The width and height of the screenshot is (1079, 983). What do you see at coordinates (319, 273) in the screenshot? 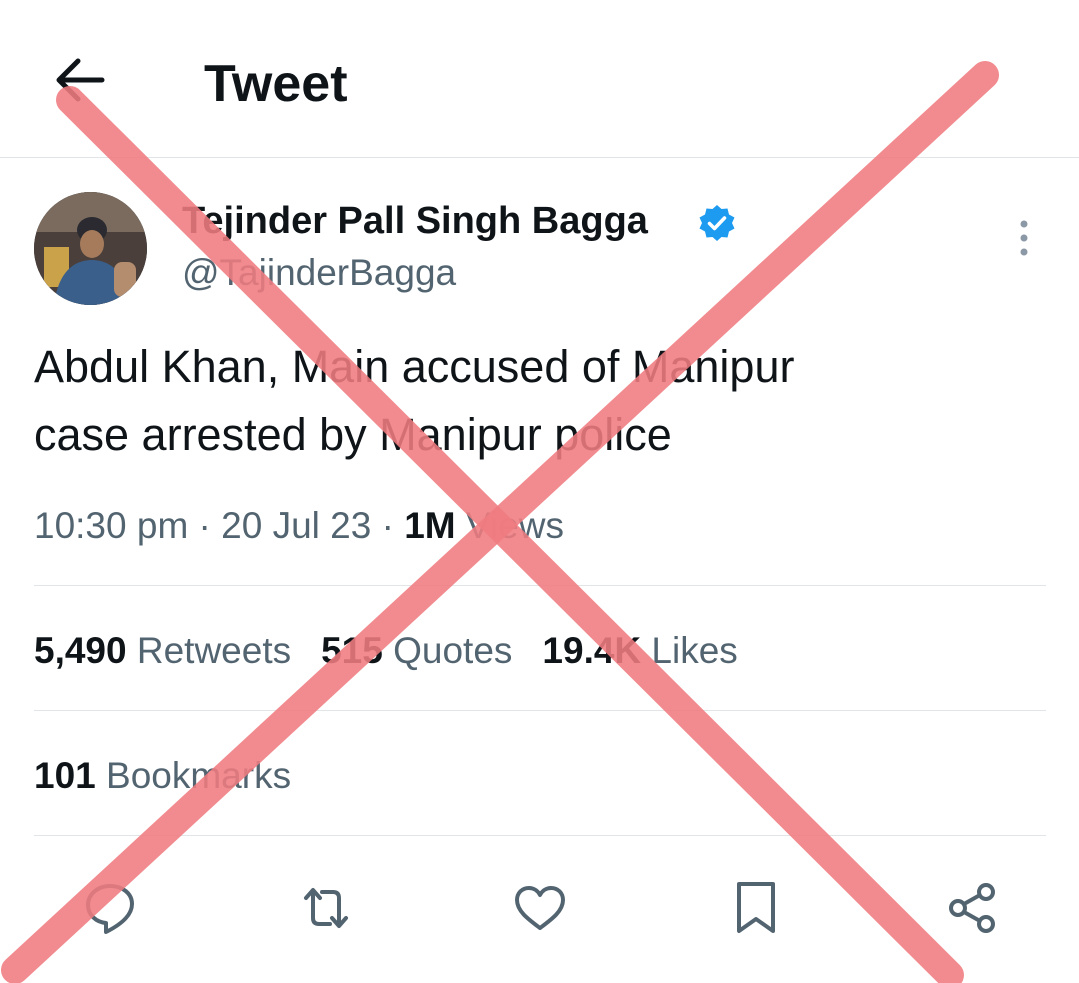
I see `author-handle: @TajinderBagga` at bounding box center [319, 273].